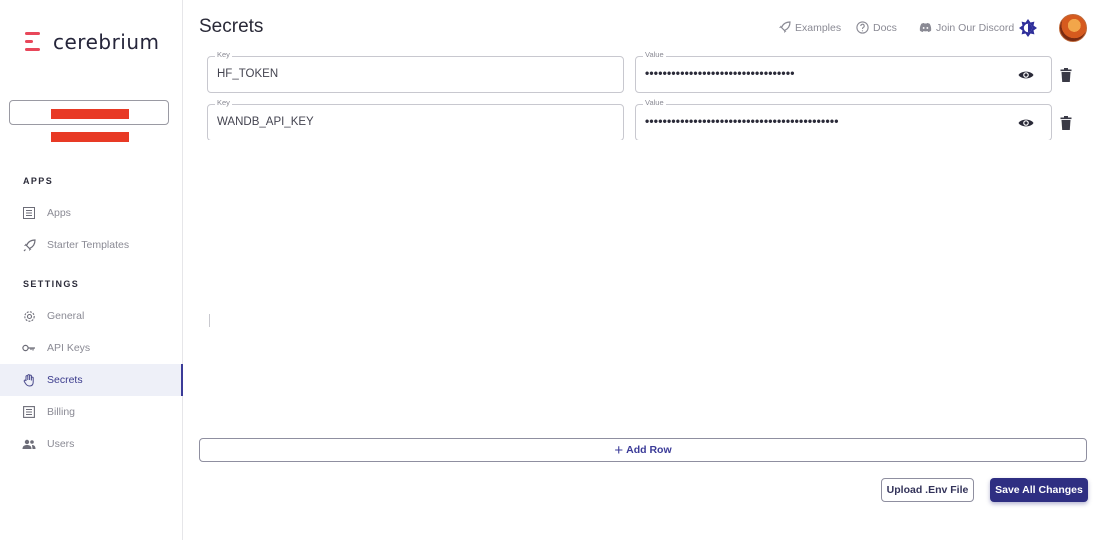 This screenshot has width=1100, height=540. What do you see at coordinates (29, 316) in the screenshot?
I see `gear-icon` at bounding box center [29, 316].